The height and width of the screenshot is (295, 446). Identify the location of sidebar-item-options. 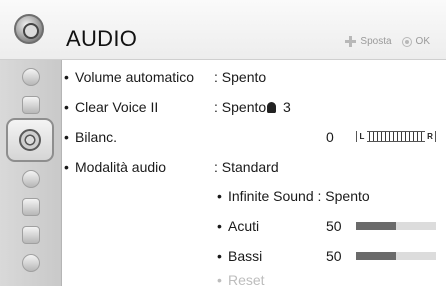
(31, 235).